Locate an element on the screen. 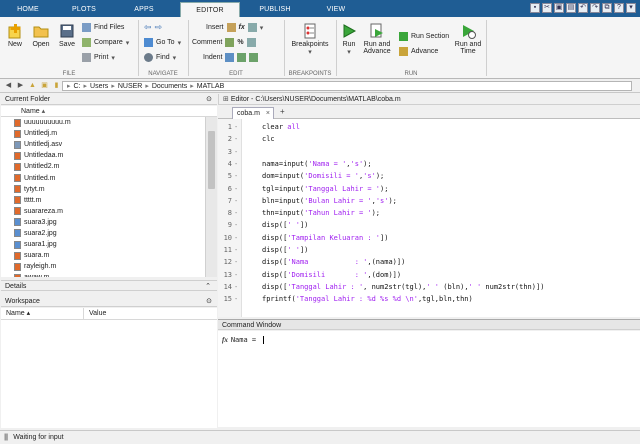 The width and height of the screenshot is (640, 444). crumb-drive: C: is located at coordinates (77, 86).